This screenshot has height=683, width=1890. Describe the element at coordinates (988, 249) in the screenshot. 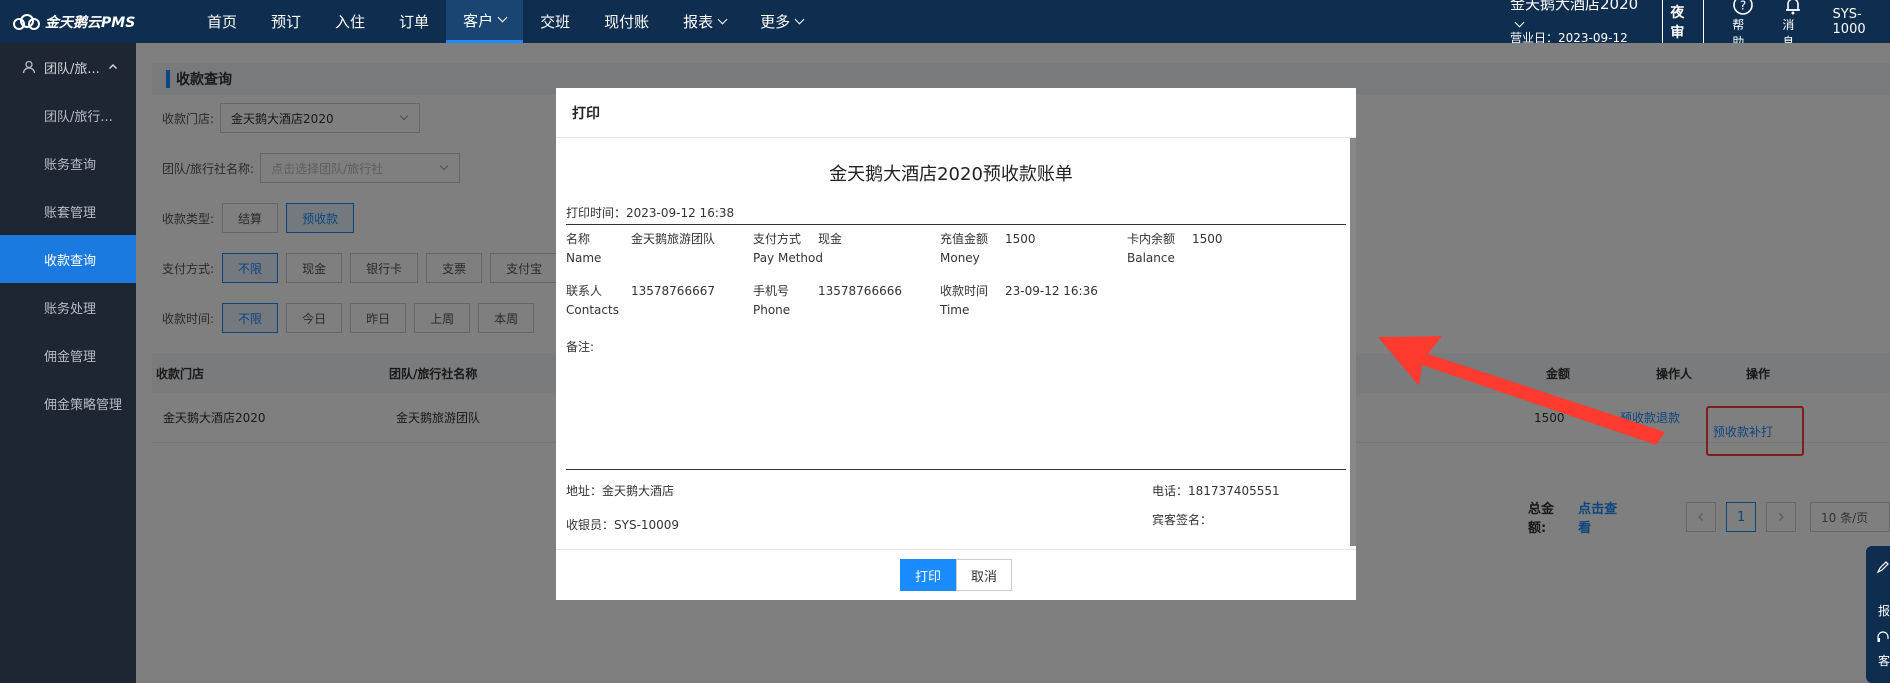

I see `field-money: 充值金额 Money 1500` at that location.